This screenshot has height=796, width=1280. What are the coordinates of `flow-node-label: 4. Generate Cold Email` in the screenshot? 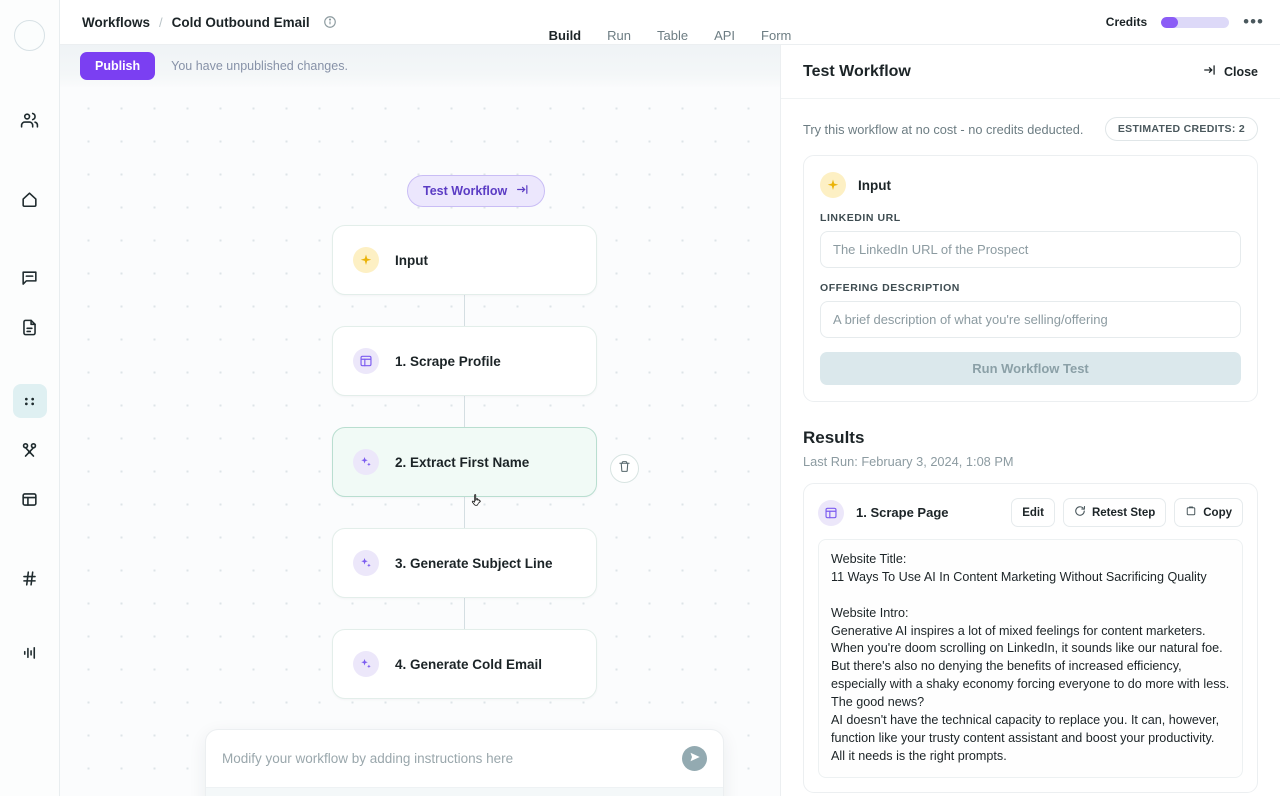 It's located at (469, 664).